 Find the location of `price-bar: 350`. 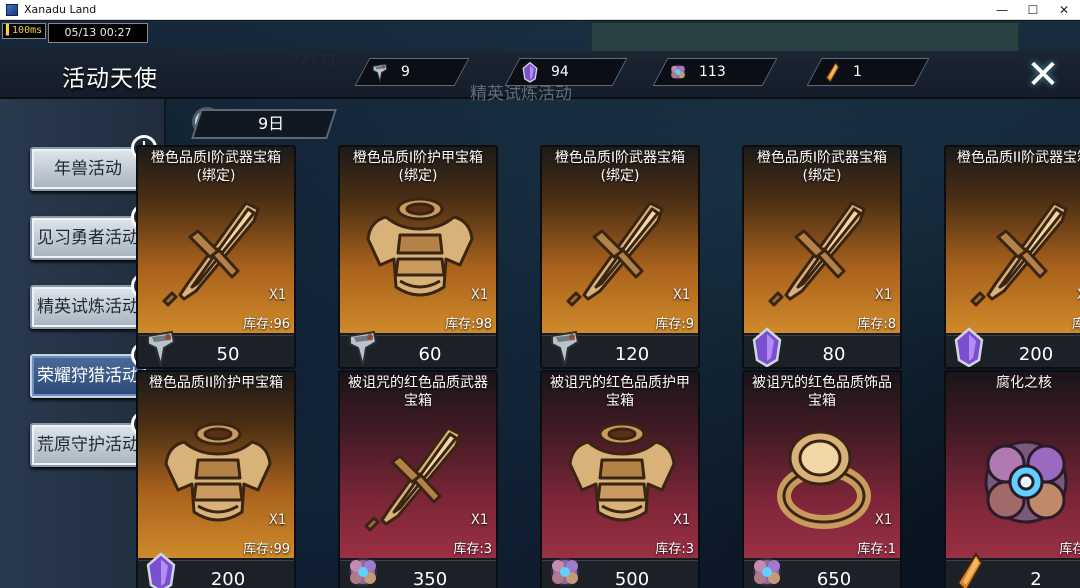

price-bar: 350 is located at coordinates (418, 573).